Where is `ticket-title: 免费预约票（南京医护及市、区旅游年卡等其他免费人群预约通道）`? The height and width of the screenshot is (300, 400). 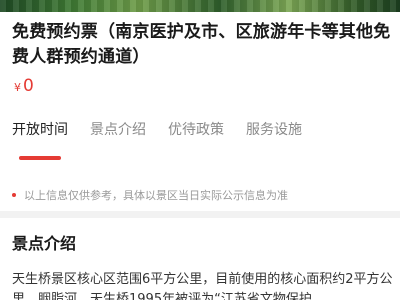 ticket-title: 免费预约票（南京医护及市、区旅游年卡等其他免费人群预约通道） is located at coordinates (201, 44).